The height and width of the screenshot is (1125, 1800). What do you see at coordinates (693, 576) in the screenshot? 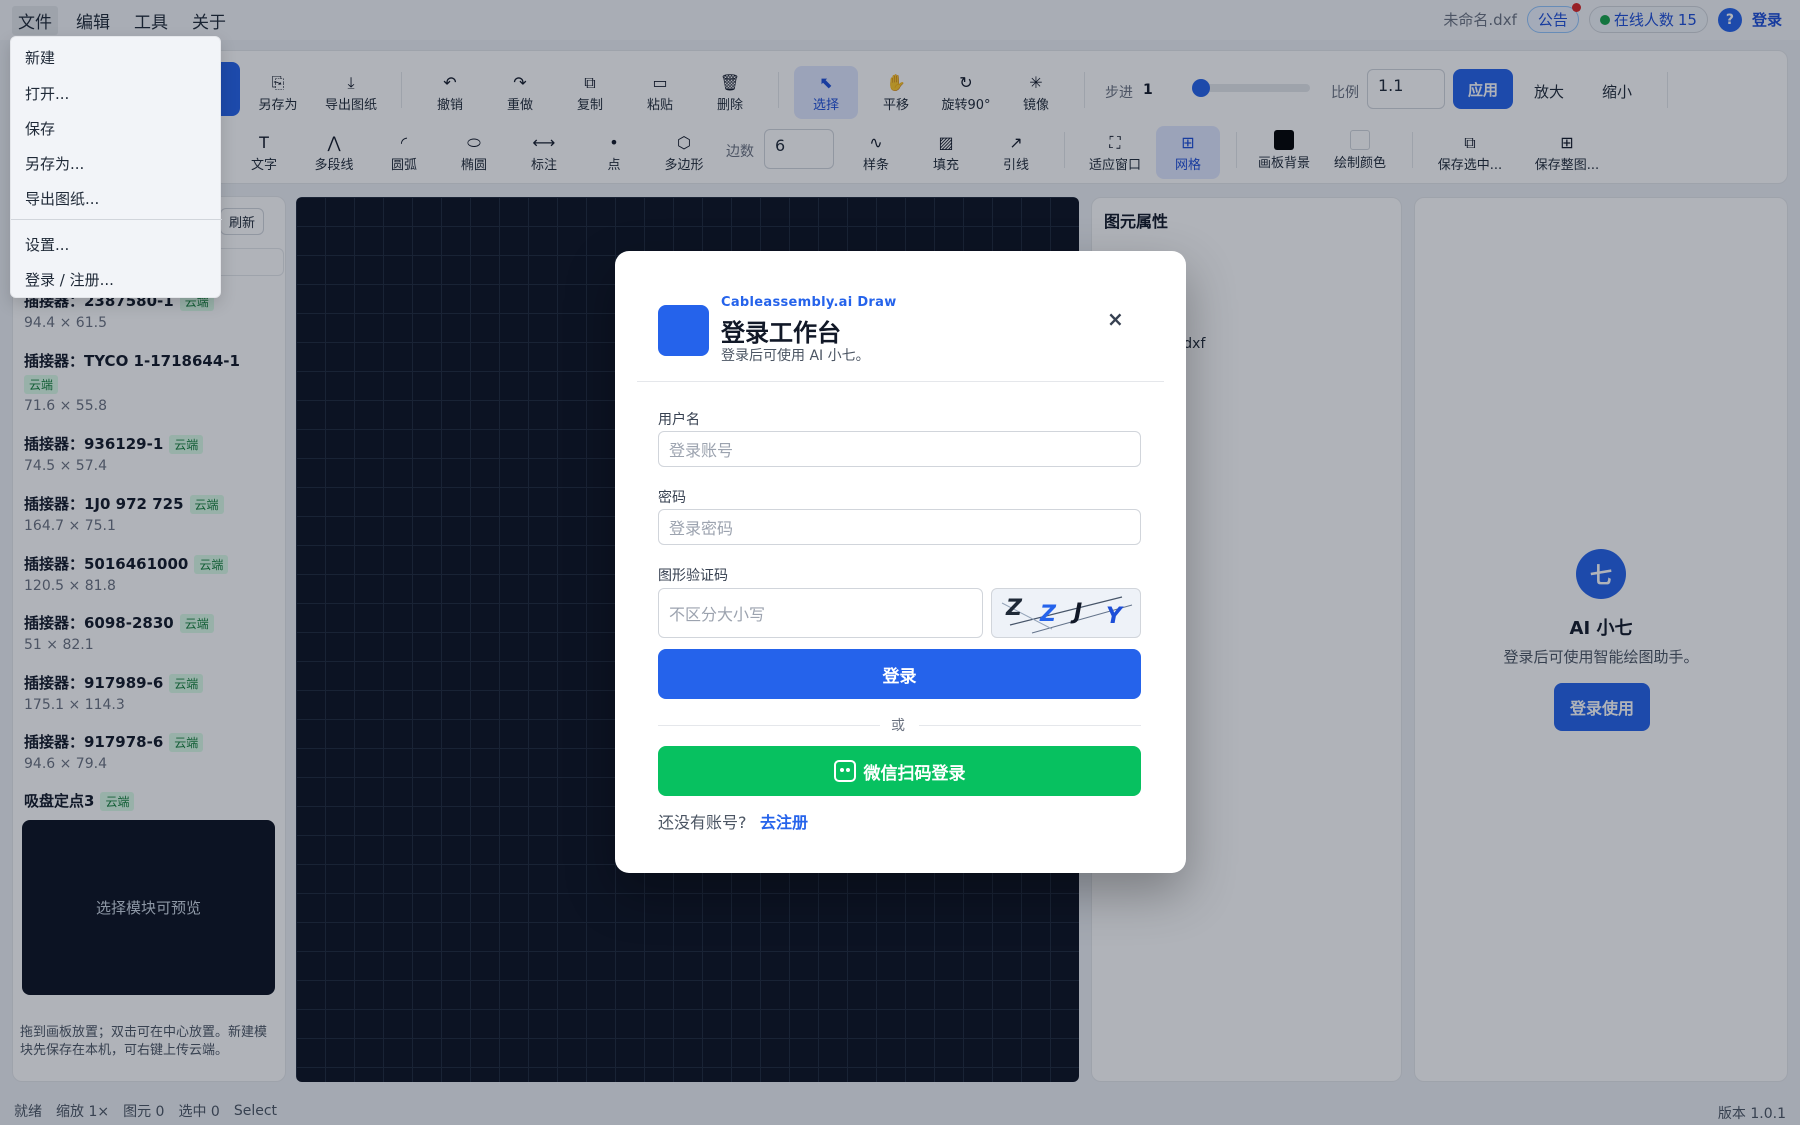
I see `captcha-label: 图形验证码` at bounding box center [693, 576].